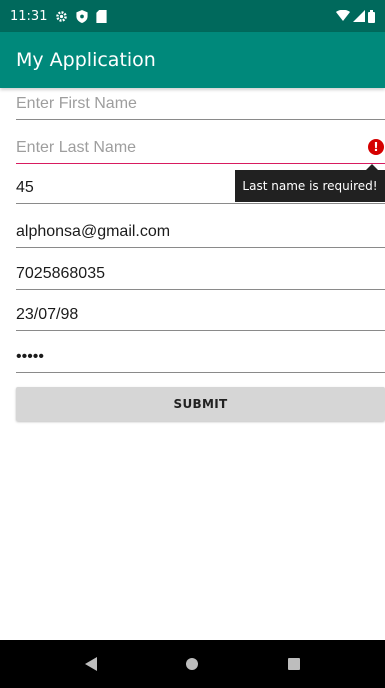 Image resolution: width=385 pixels, height=688 pixels. I want to click on gear-icon, so click(61, 16).